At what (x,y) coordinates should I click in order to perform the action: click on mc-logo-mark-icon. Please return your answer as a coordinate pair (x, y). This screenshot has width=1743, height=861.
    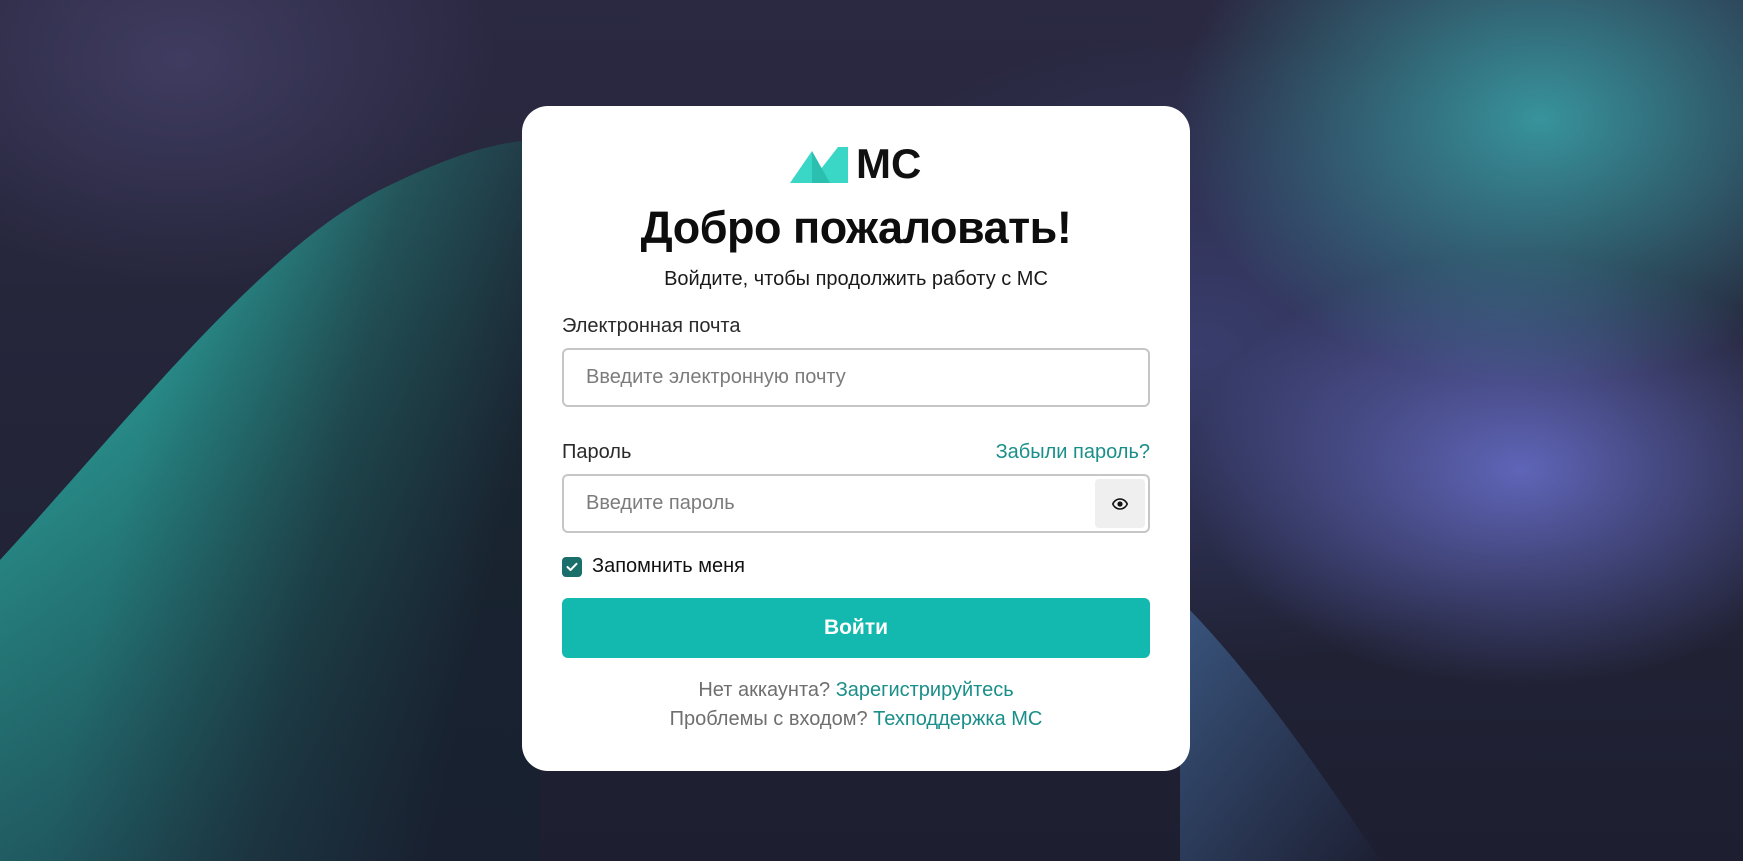
    Looking at the image, I should click on (819, 165).